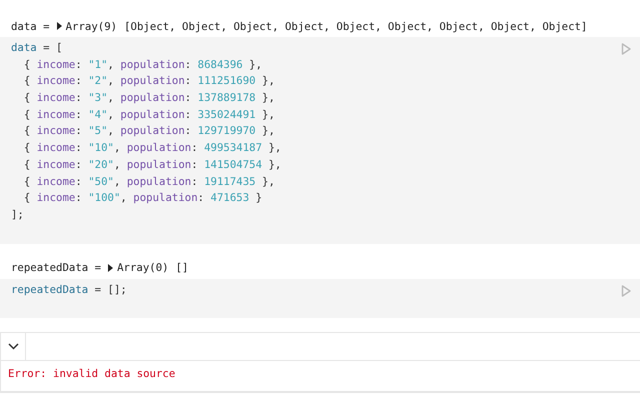 The width and height of the screenshot is (640, 400). I want to click on chevron-icon, so click(13, 346).